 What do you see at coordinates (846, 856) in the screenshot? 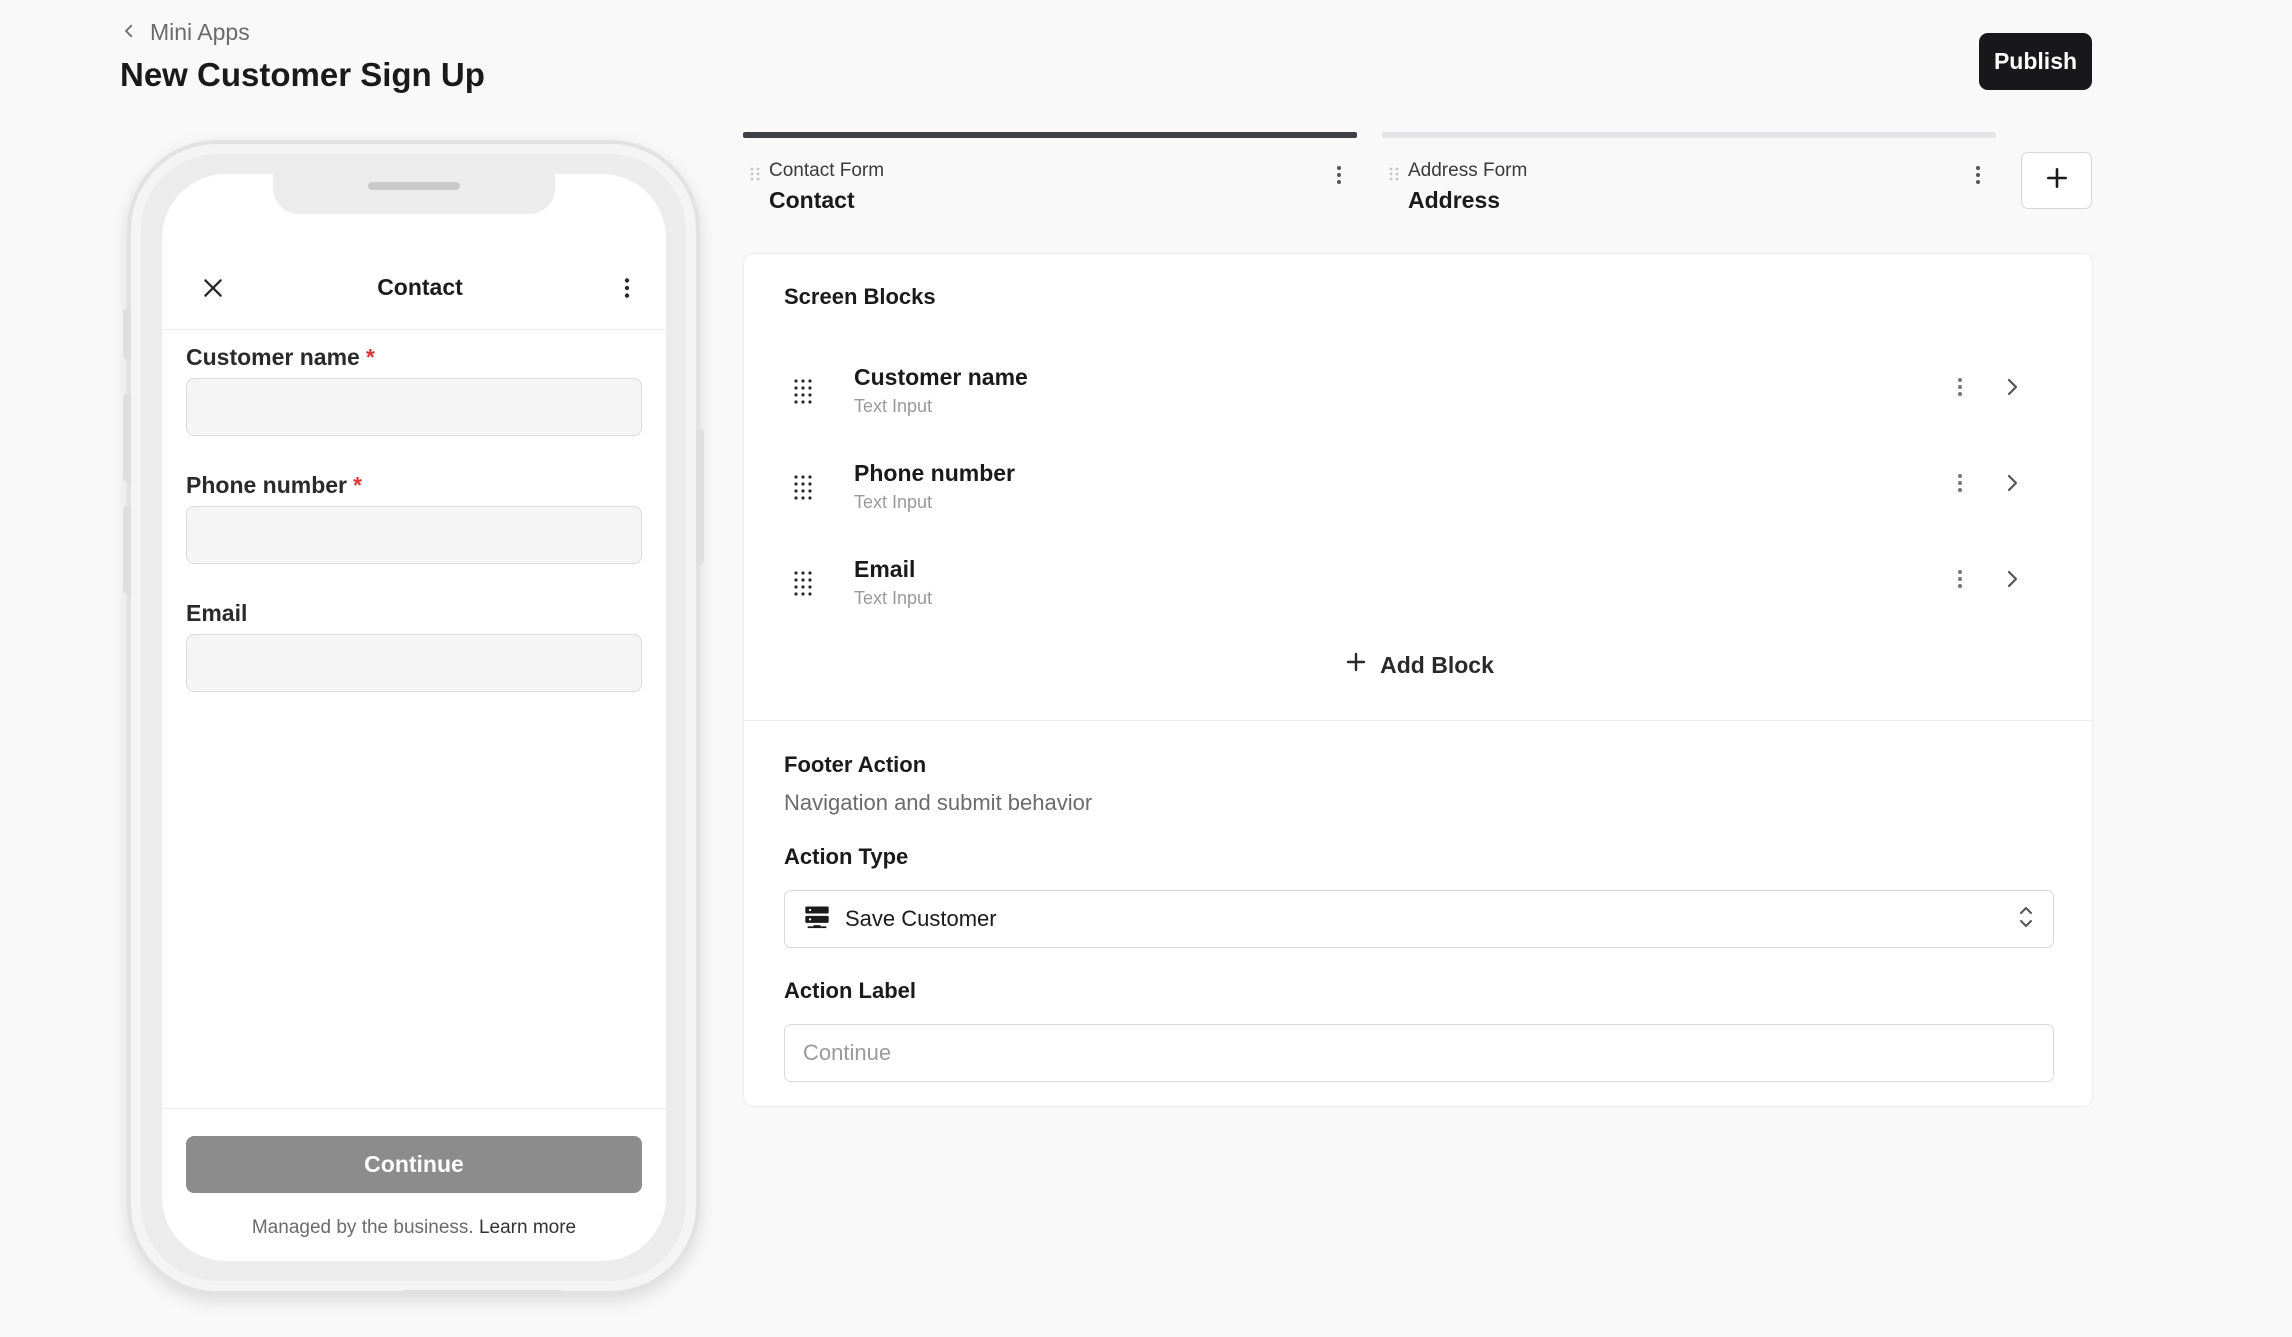
I see `action-type-label: Action Type` at bounding box center [846, 856].